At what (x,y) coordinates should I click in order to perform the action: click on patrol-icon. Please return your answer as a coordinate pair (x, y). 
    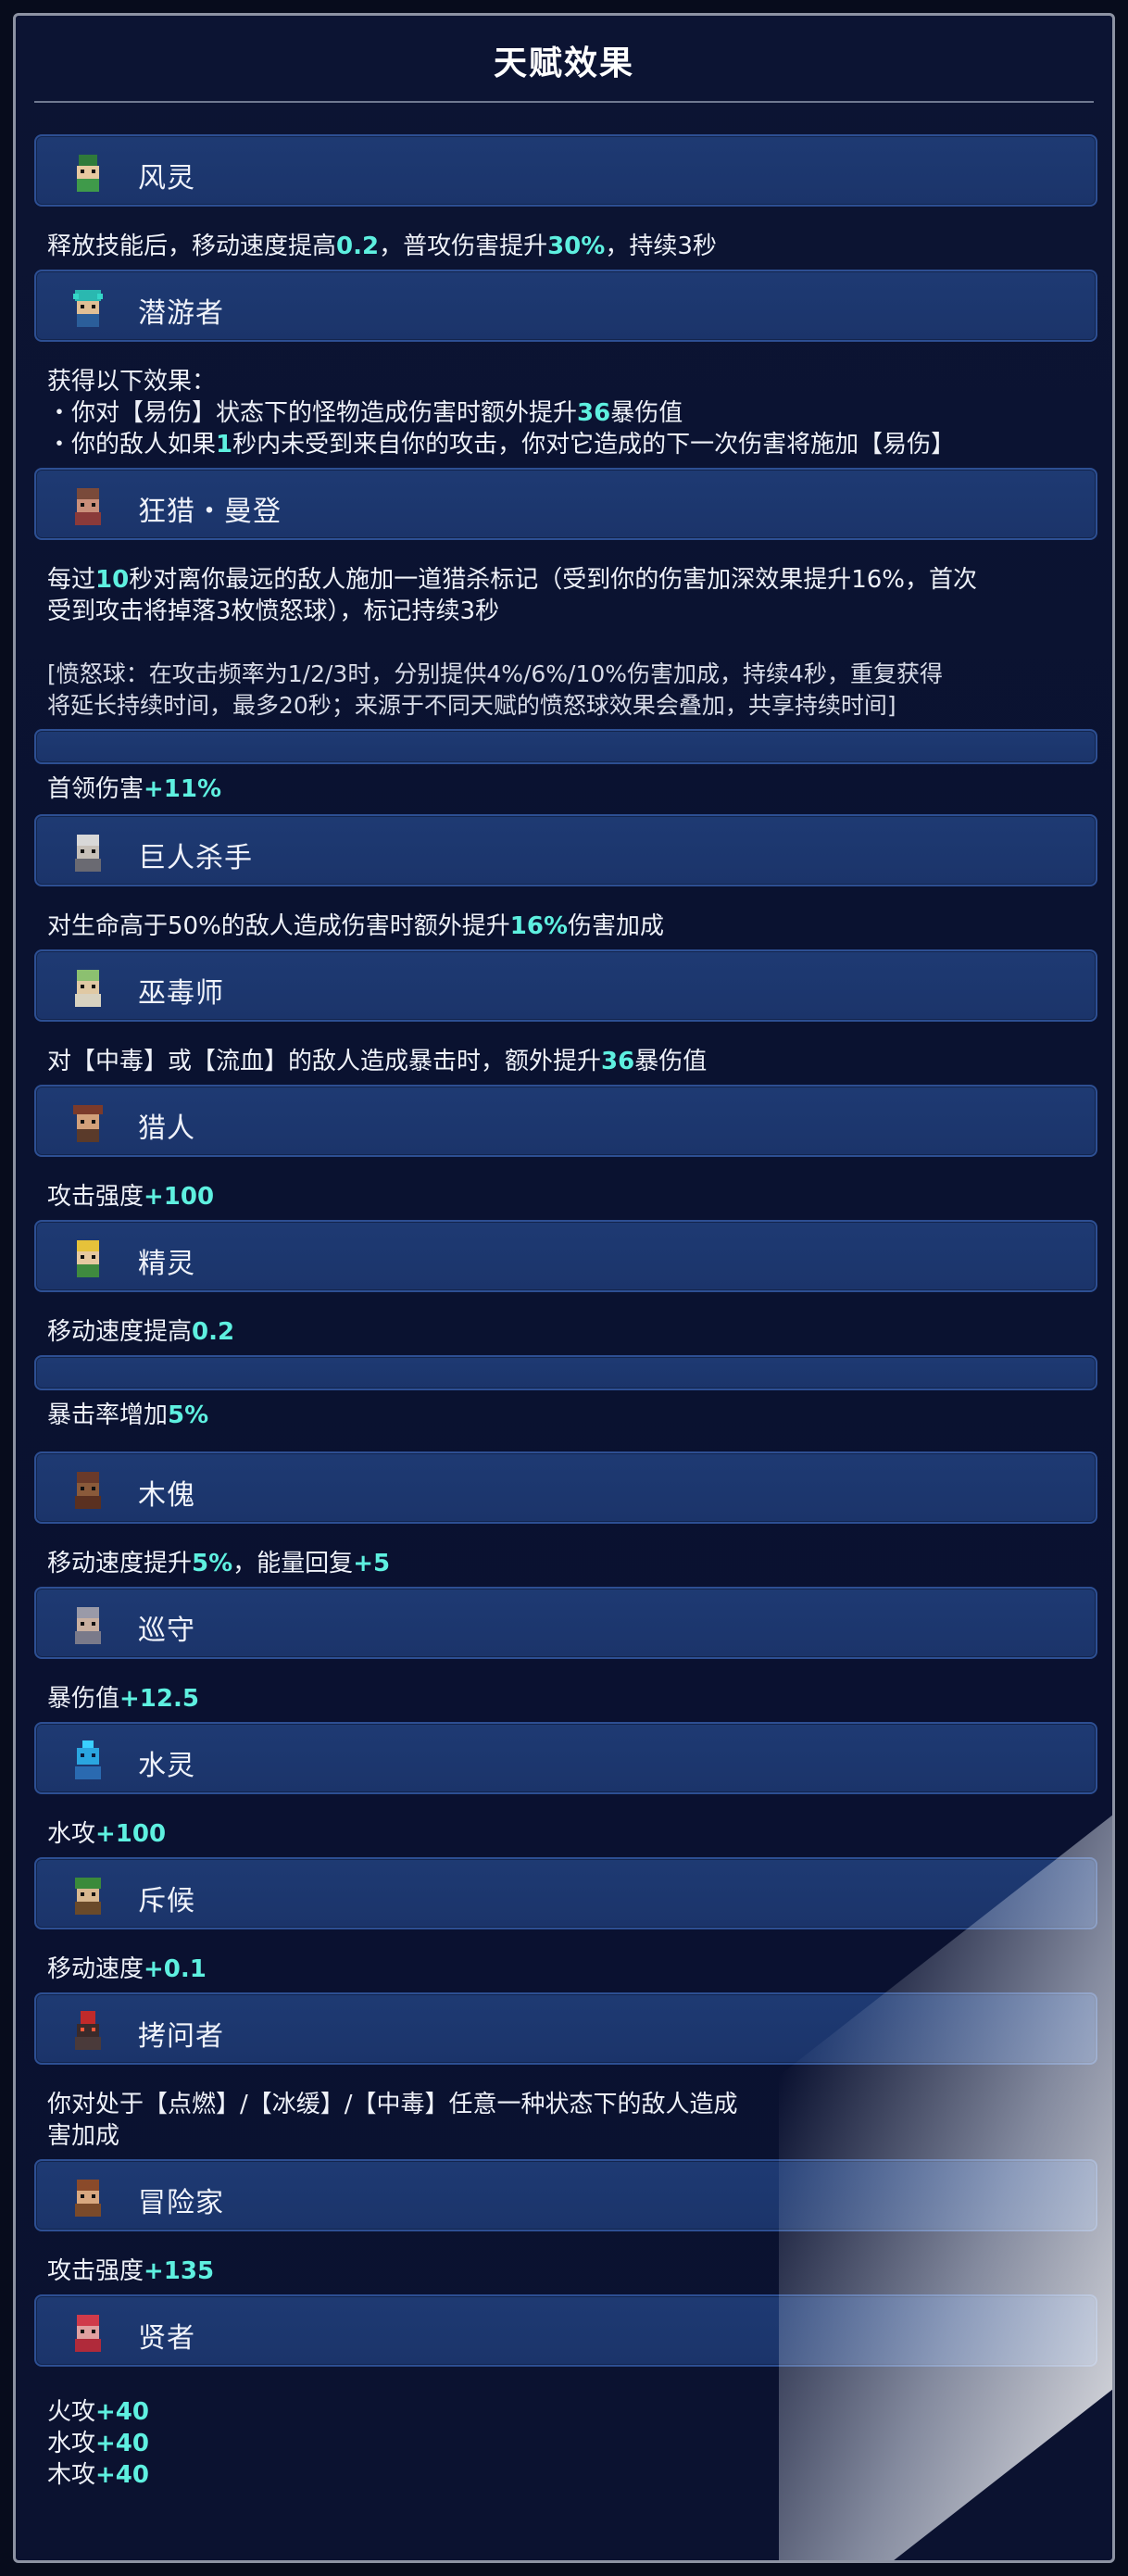
    Looking at the image, I should click on (88, 1625).